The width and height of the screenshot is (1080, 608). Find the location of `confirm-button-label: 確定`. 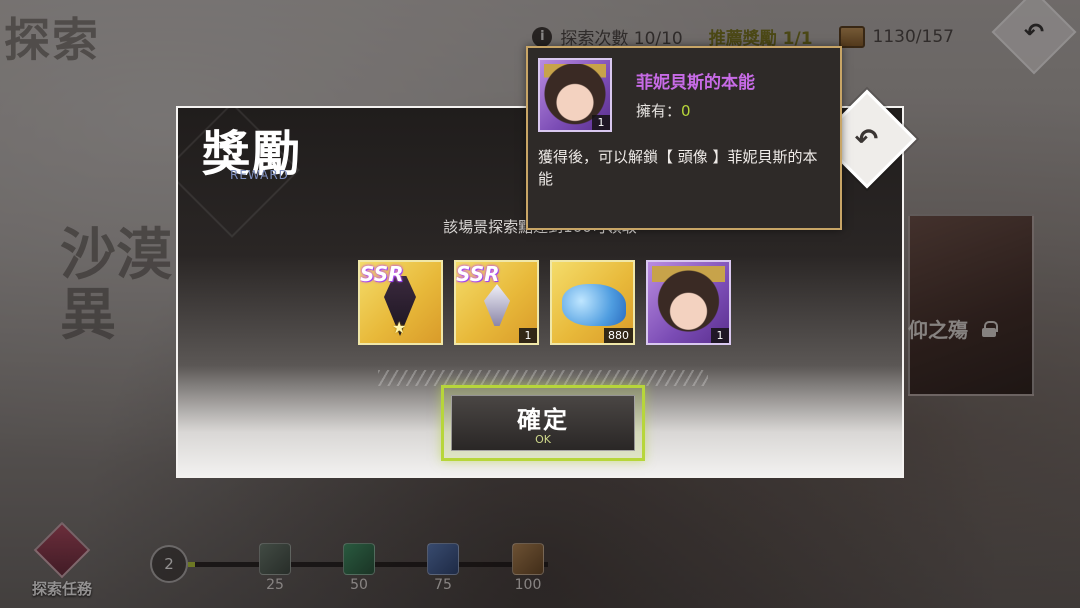

confirm-button-label: 確定 is located at coordinates (543, 420).